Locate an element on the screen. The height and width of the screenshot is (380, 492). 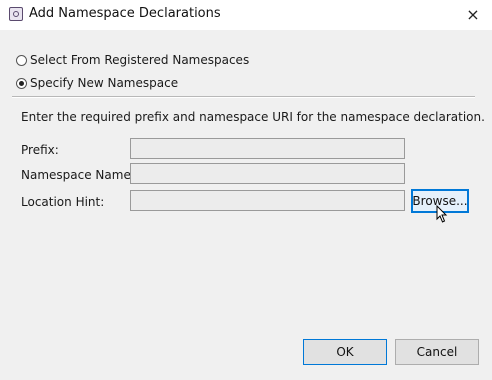
close-icon: × is located at coordinates (473, 15).